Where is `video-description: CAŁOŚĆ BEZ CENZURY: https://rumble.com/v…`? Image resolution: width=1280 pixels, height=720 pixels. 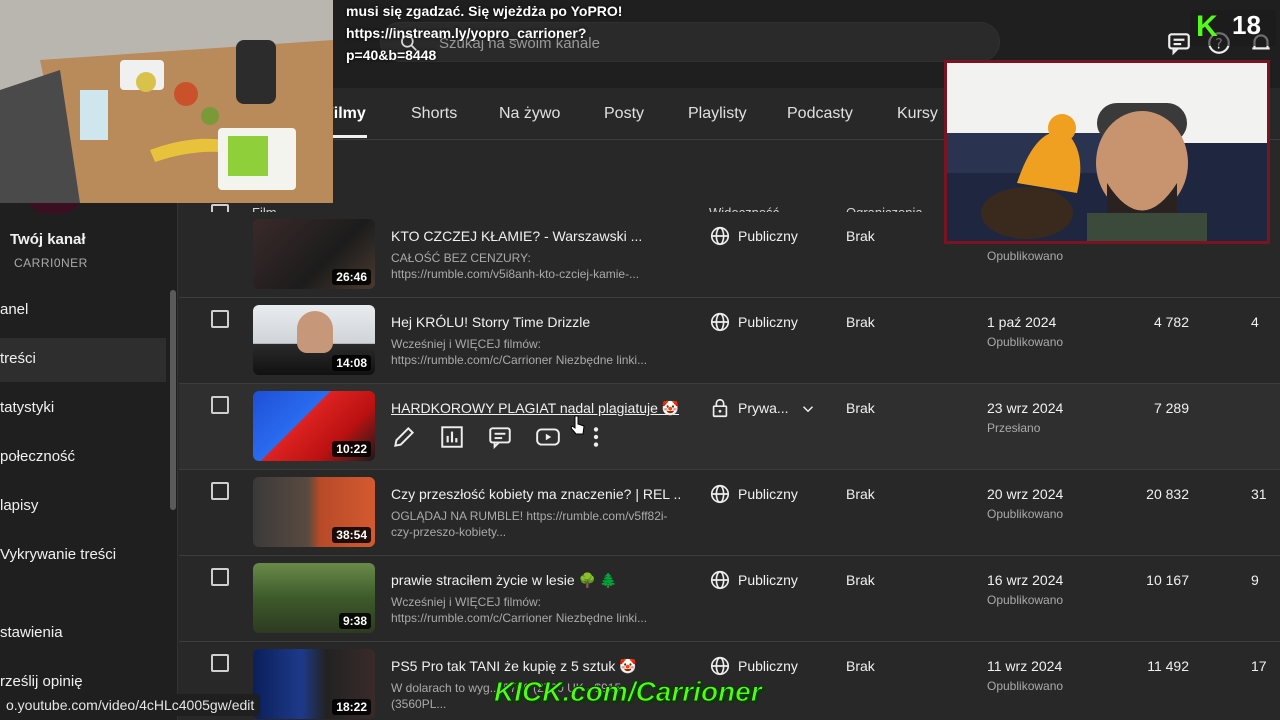 video-description: CAŁOŚĆ BEZ CENZURY: https://rumble.com/v… is located at coordinates (515, 266).